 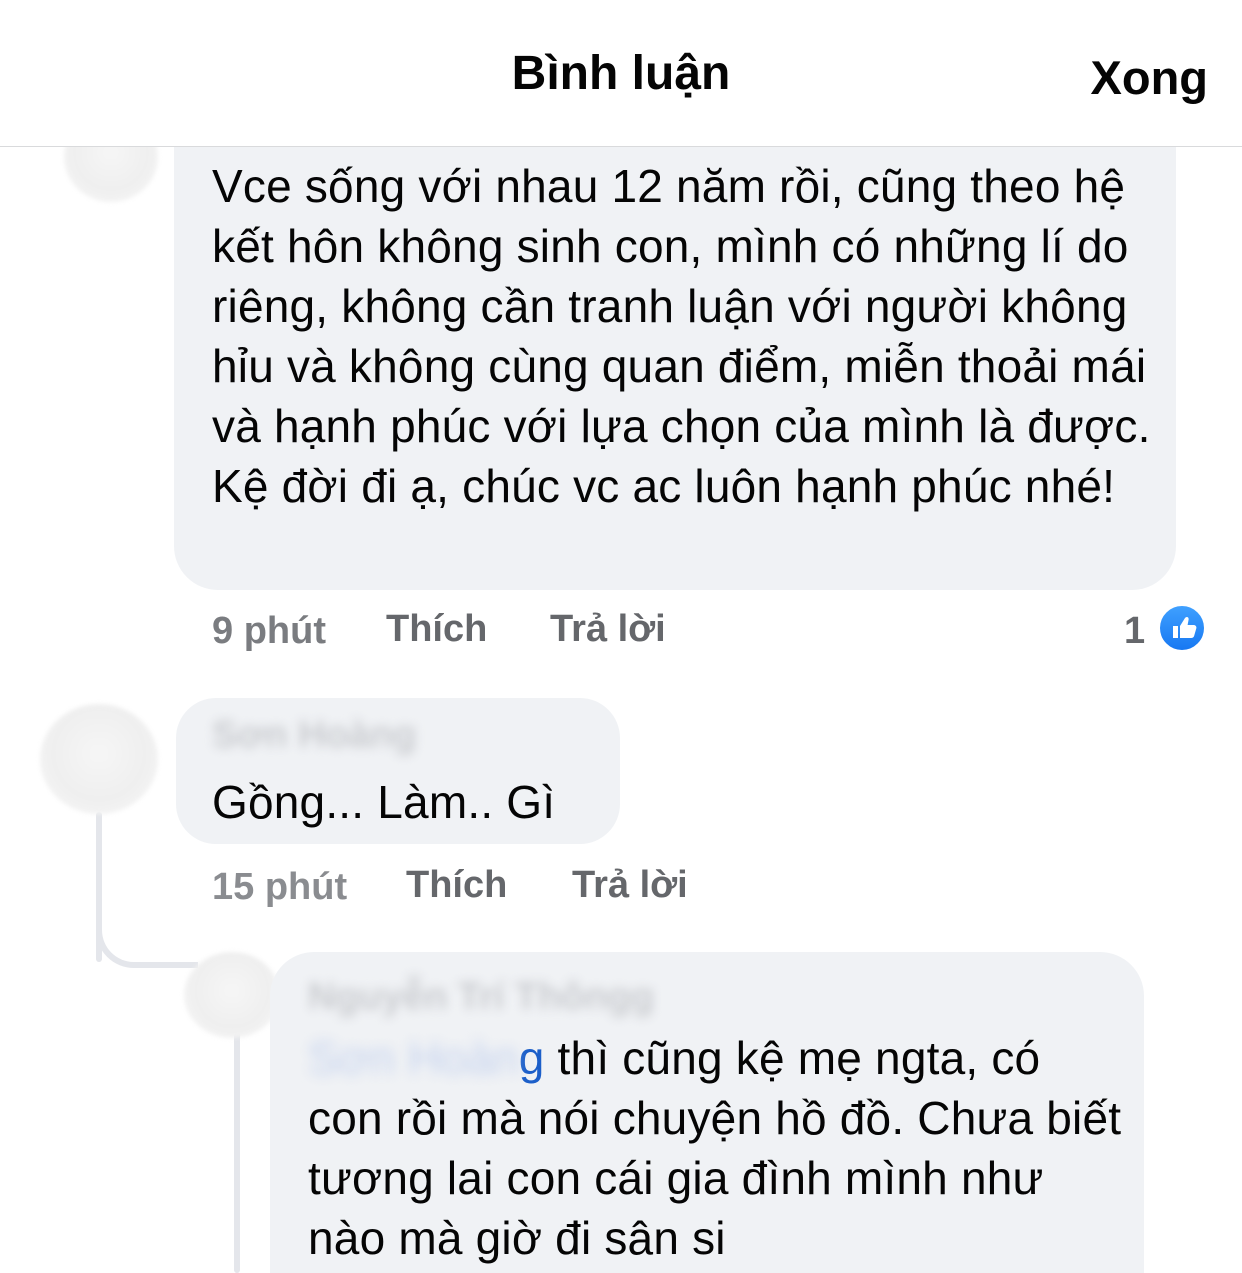 I want to click on comment-timestamp: 9 phút, so click(x=269, y=631).